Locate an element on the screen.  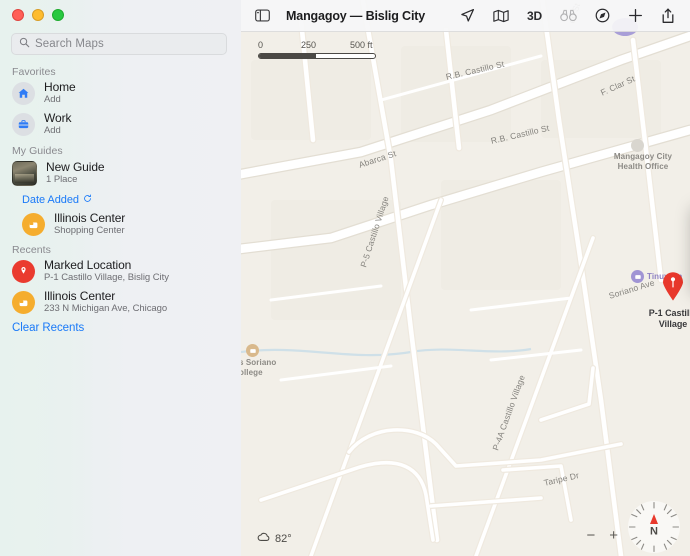
favorite-item-home: Home Add is located at coordinates (120, 93).